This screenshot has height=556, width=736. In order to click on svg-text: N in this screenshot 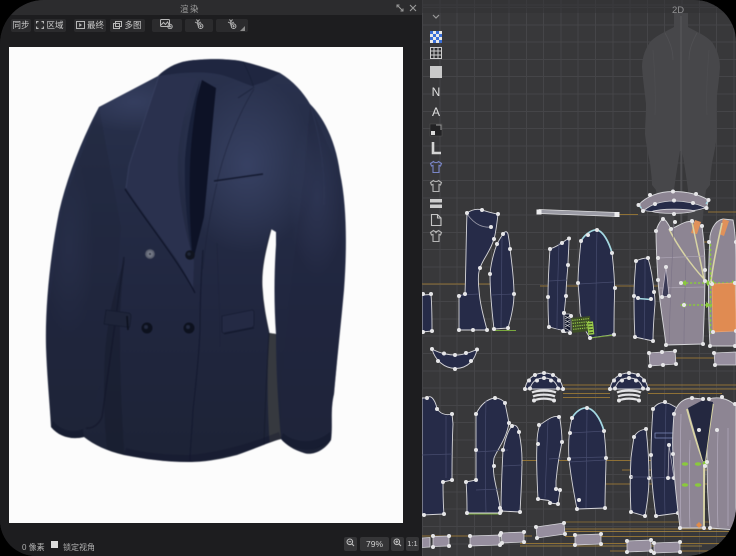, I will do `click(436, 92)`.